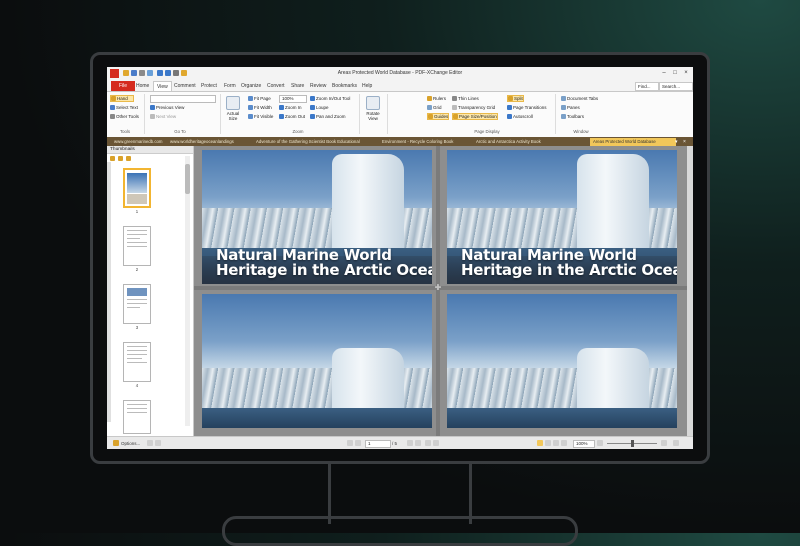  Describe the element at coordinates (556, 443) in the screenshot. I see `facing-layout-icon` at that location.